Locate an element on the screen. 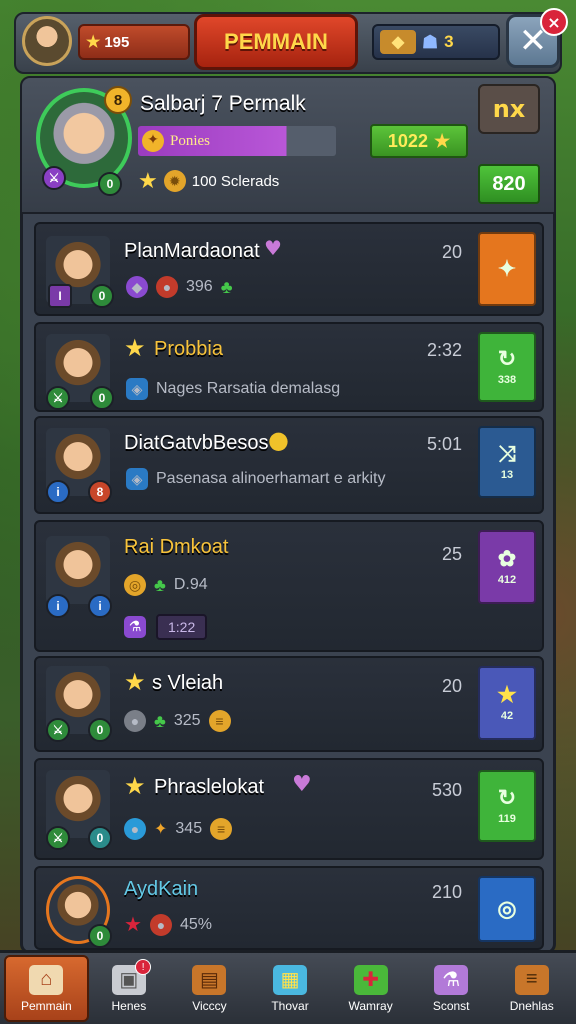 The height and width of the screenshot is (1024, 576). nav-label: Wamray is located at coordinates (370, 1005).